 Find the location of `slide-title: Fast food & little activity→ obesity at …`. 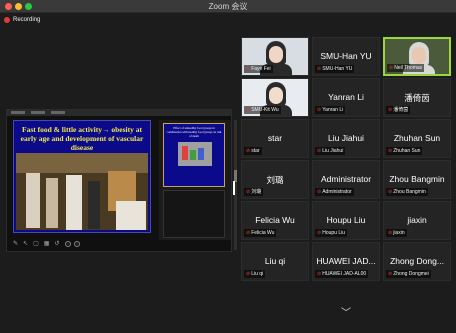

slide-title: Fast food & little activity→ obesity at … is located at coordinates (82, 138).